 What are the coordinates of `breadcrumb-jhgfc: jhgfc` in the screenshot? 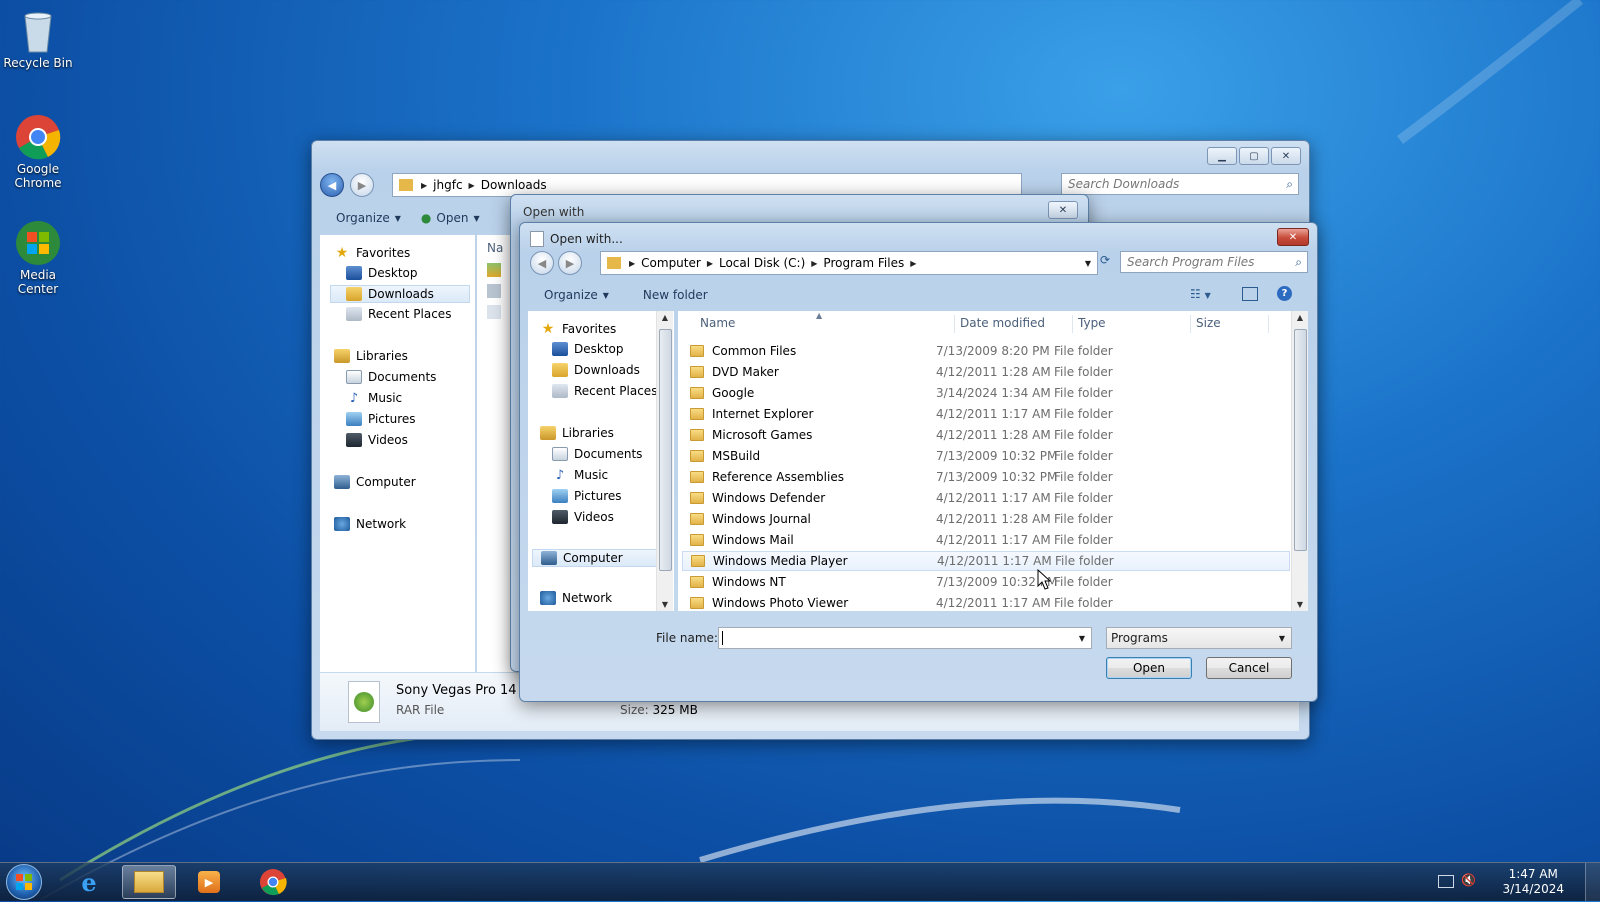 It's located at (447, 185).